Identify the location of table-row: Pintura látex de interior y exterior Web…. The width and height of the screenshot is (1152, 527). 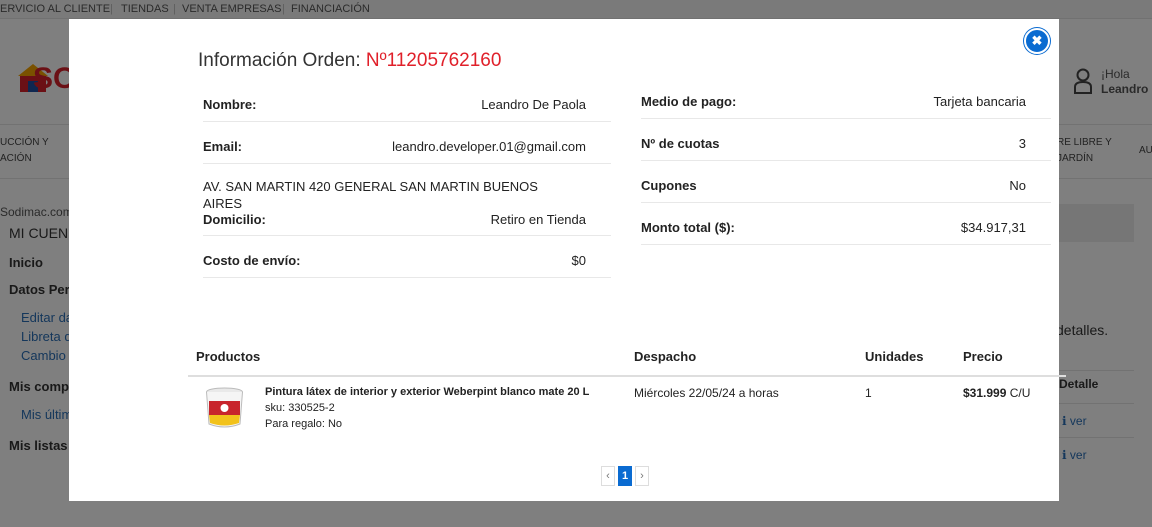
(627, 414).